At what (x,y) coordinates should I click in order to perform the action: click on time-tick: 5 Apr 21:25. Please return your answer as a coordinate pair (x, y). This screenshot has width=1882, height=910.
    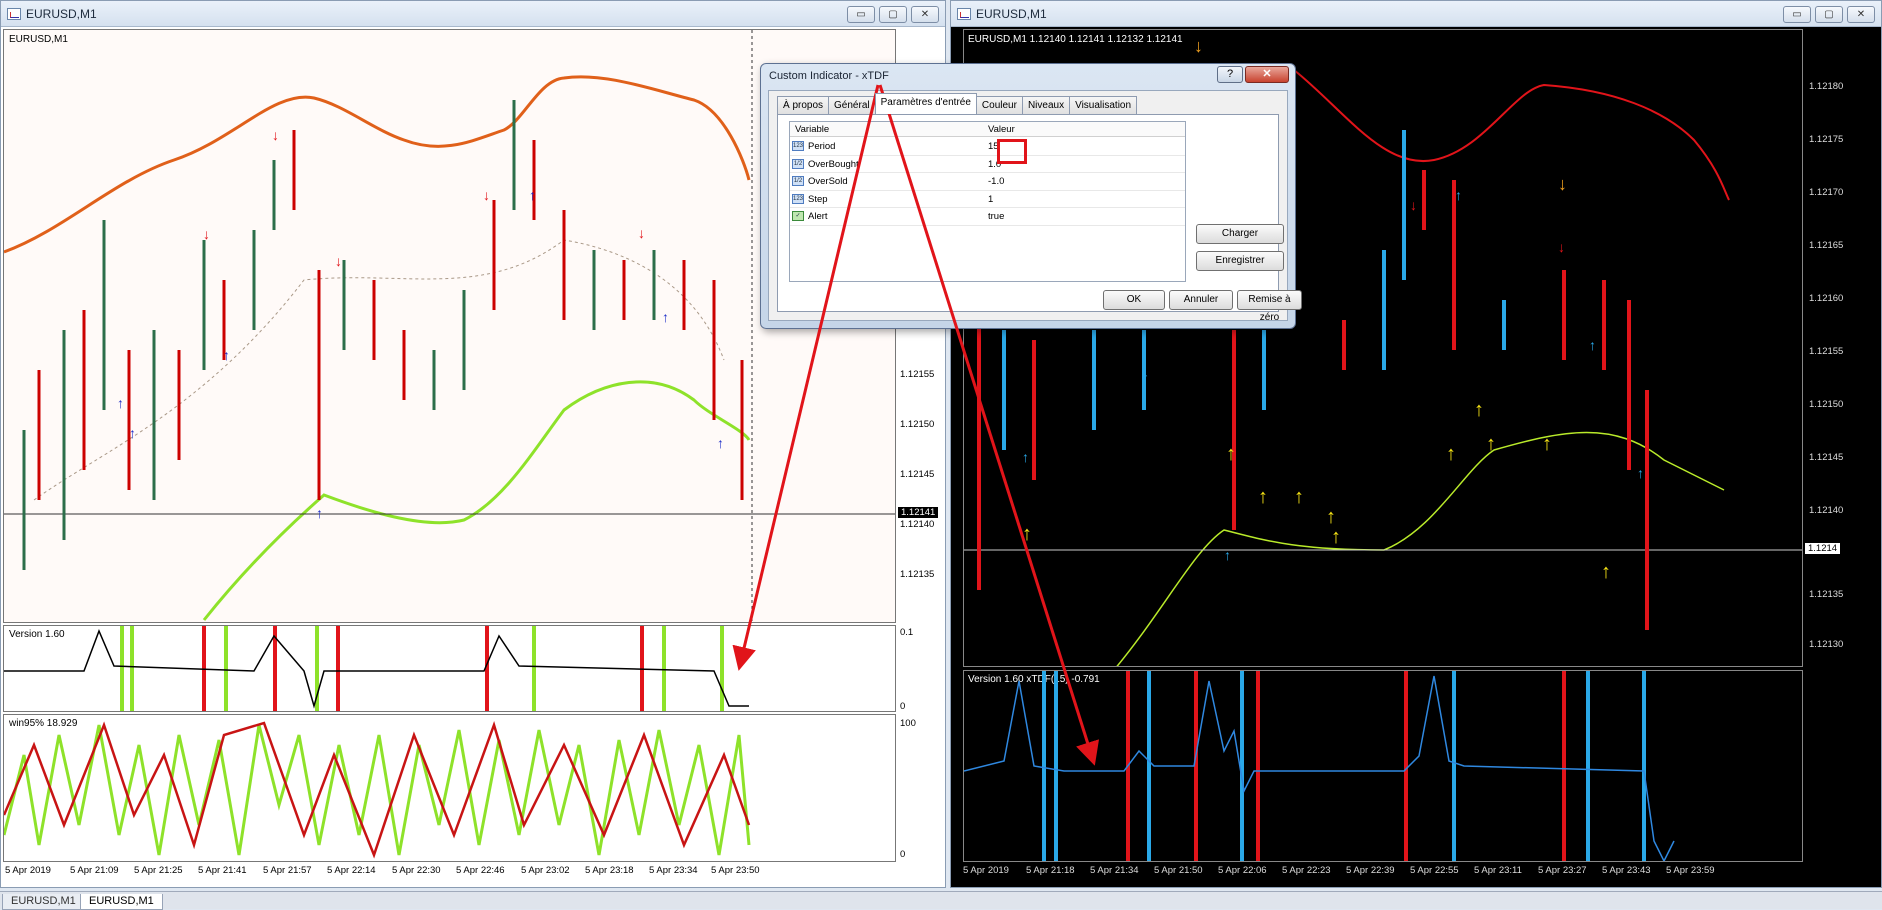
    Looking at the image, I should click on (158, 870).